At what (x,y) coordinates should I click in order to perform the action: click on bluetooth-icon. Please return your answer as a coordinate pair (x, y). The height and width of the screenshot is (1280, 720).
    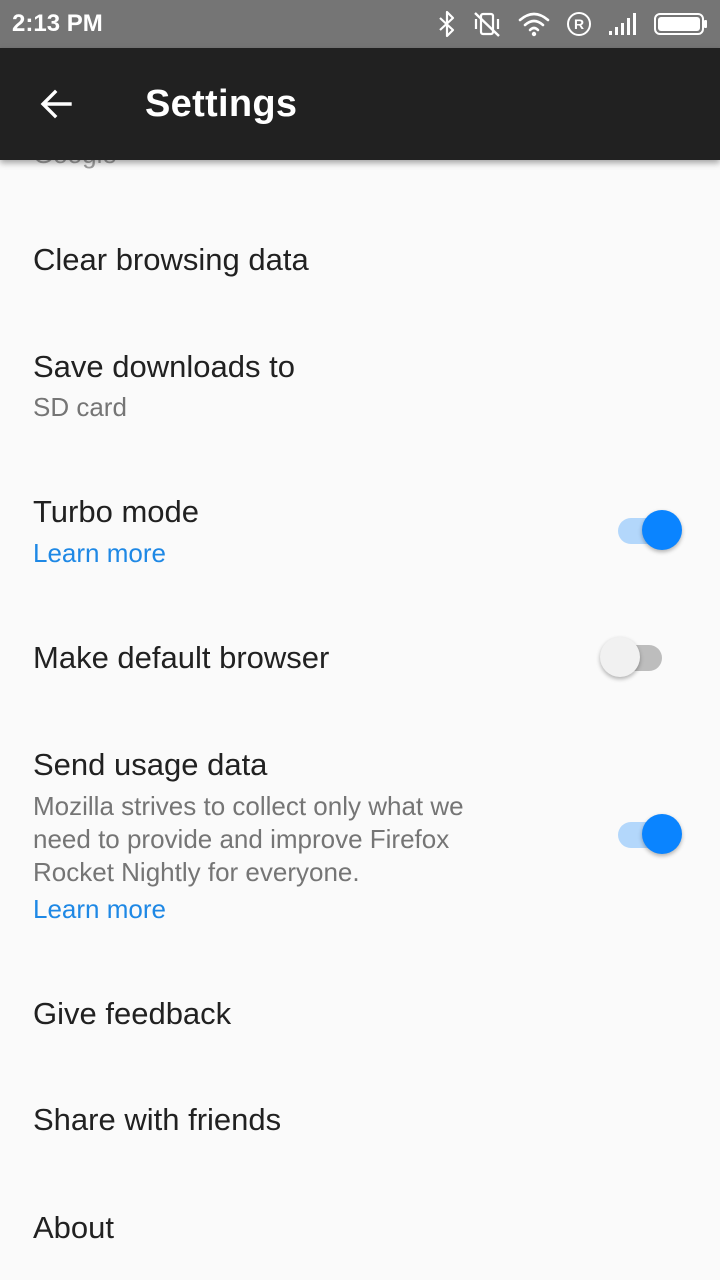
    Looking at the image, I should click on (447, 24).